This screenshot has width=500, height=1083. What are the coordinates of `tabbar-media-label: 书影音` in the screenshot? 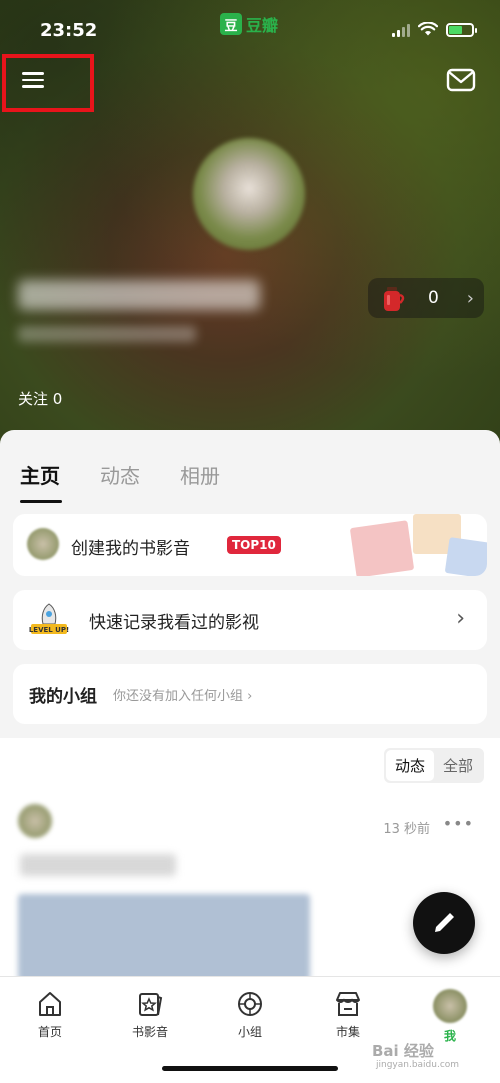 It's located at (149, 1032).